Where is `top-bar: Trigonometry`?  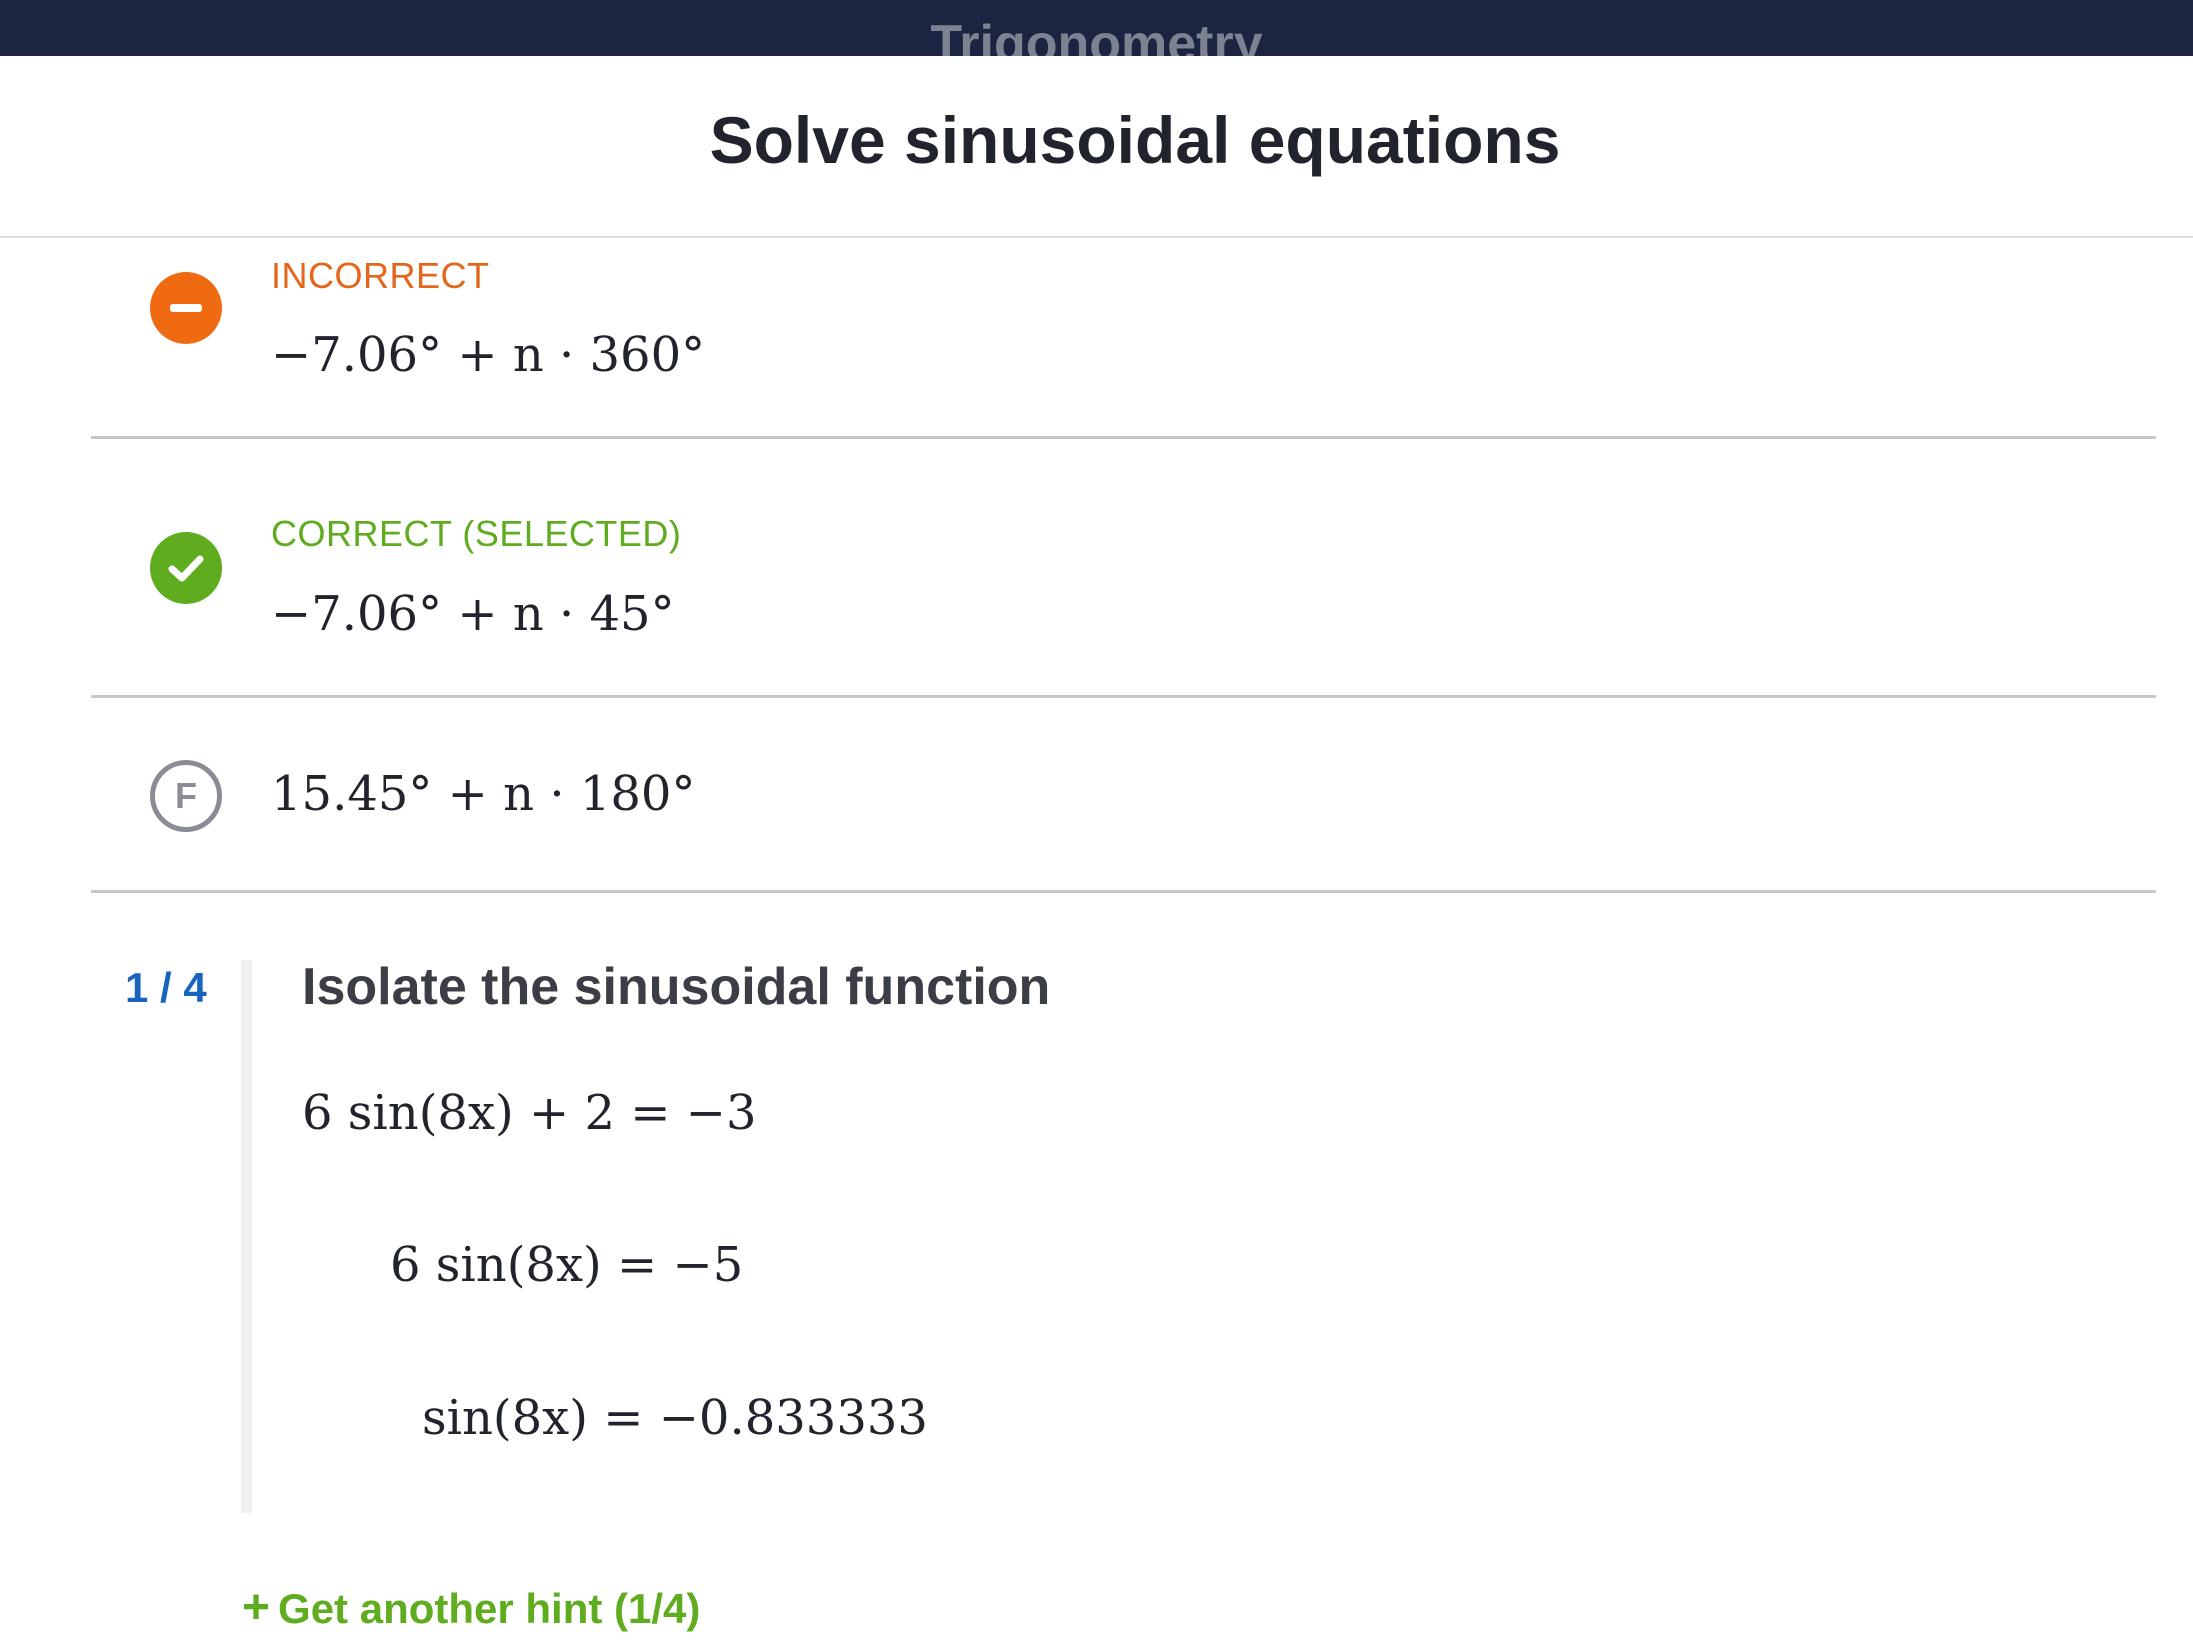
top-bar: Trigonometry is located at coordinates (1096, 28).